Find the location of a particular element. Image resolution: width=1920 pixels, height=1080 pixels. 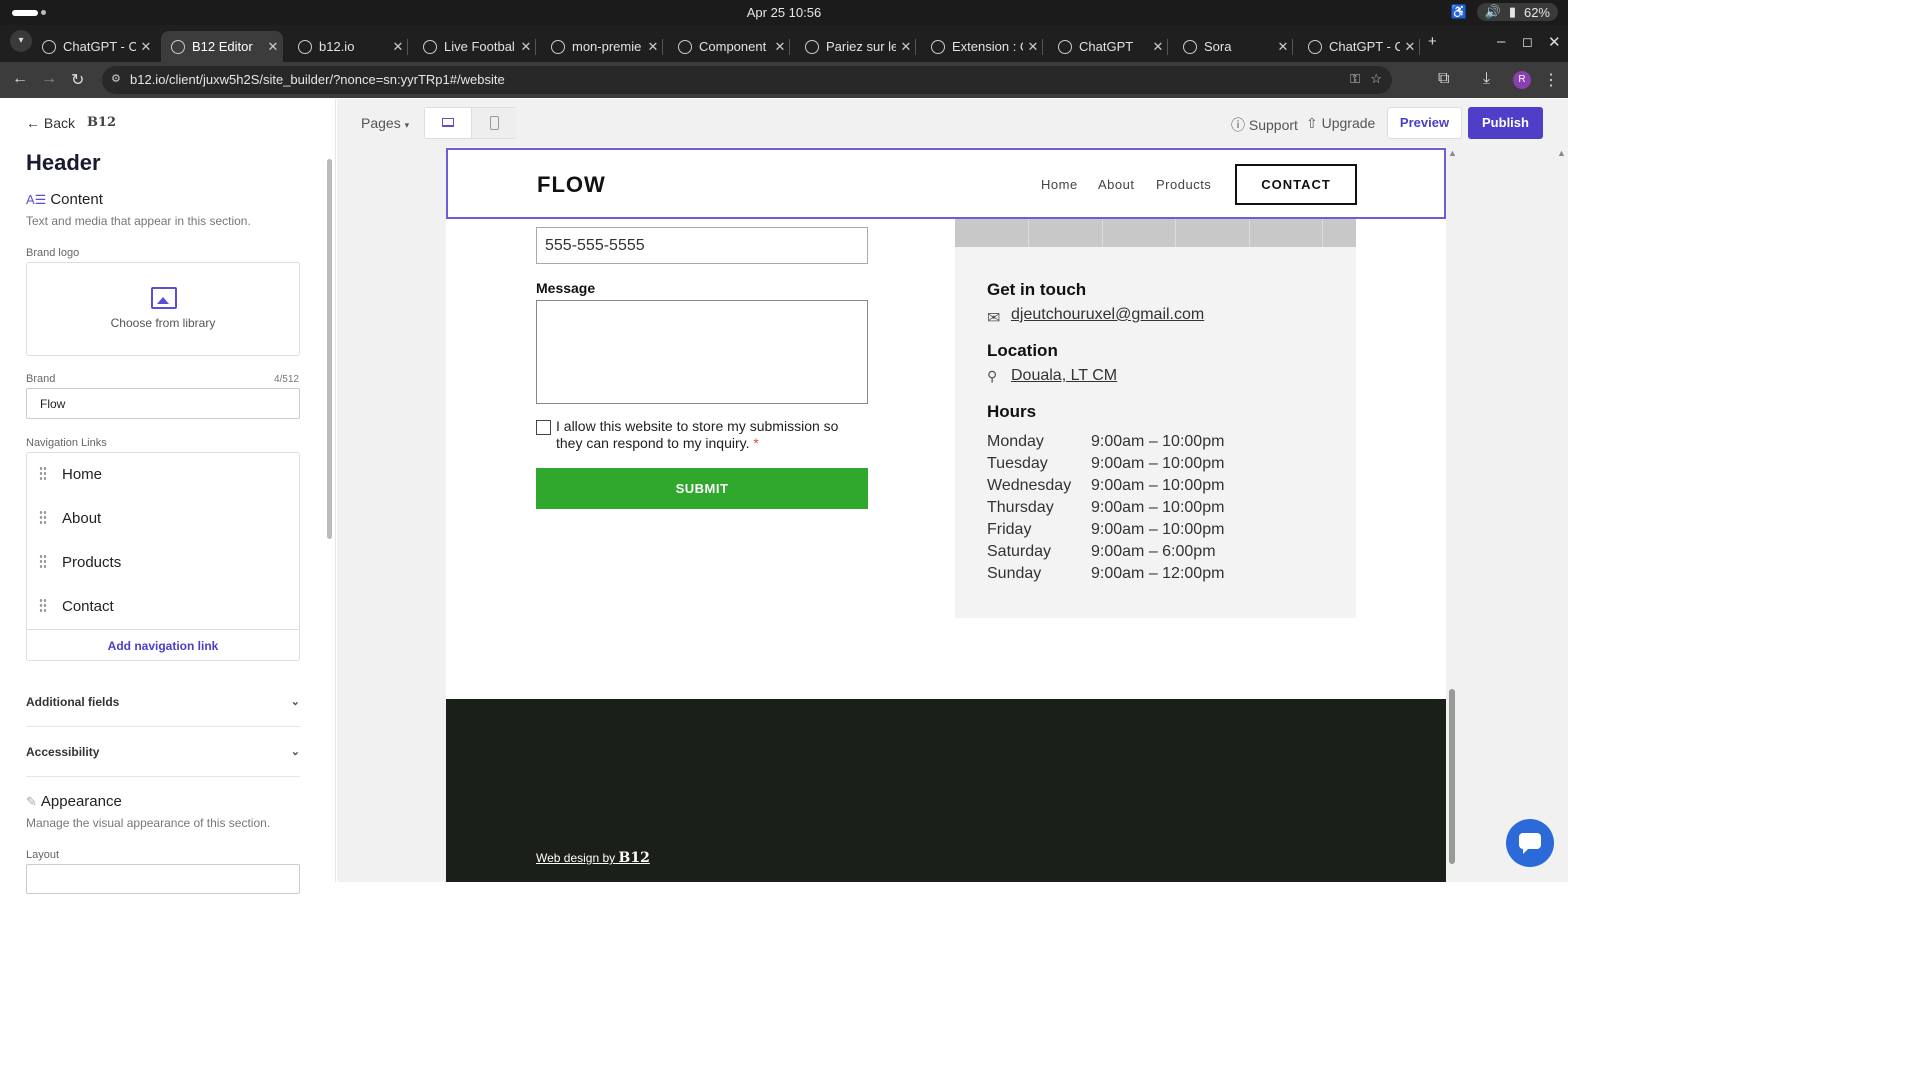

hours-day: Wednesday is located at coordinates (1029, 485).